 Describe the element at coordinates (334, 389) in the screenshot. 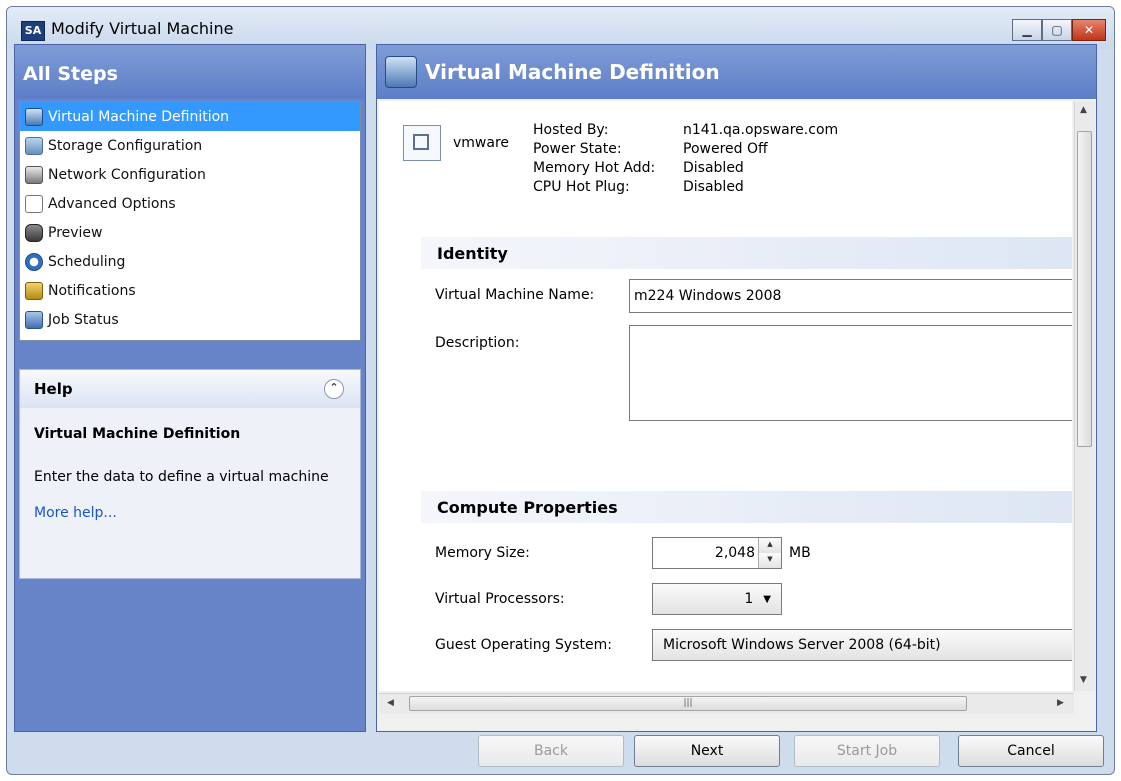

I see `collapse-help-icon: ⌃` at that location.